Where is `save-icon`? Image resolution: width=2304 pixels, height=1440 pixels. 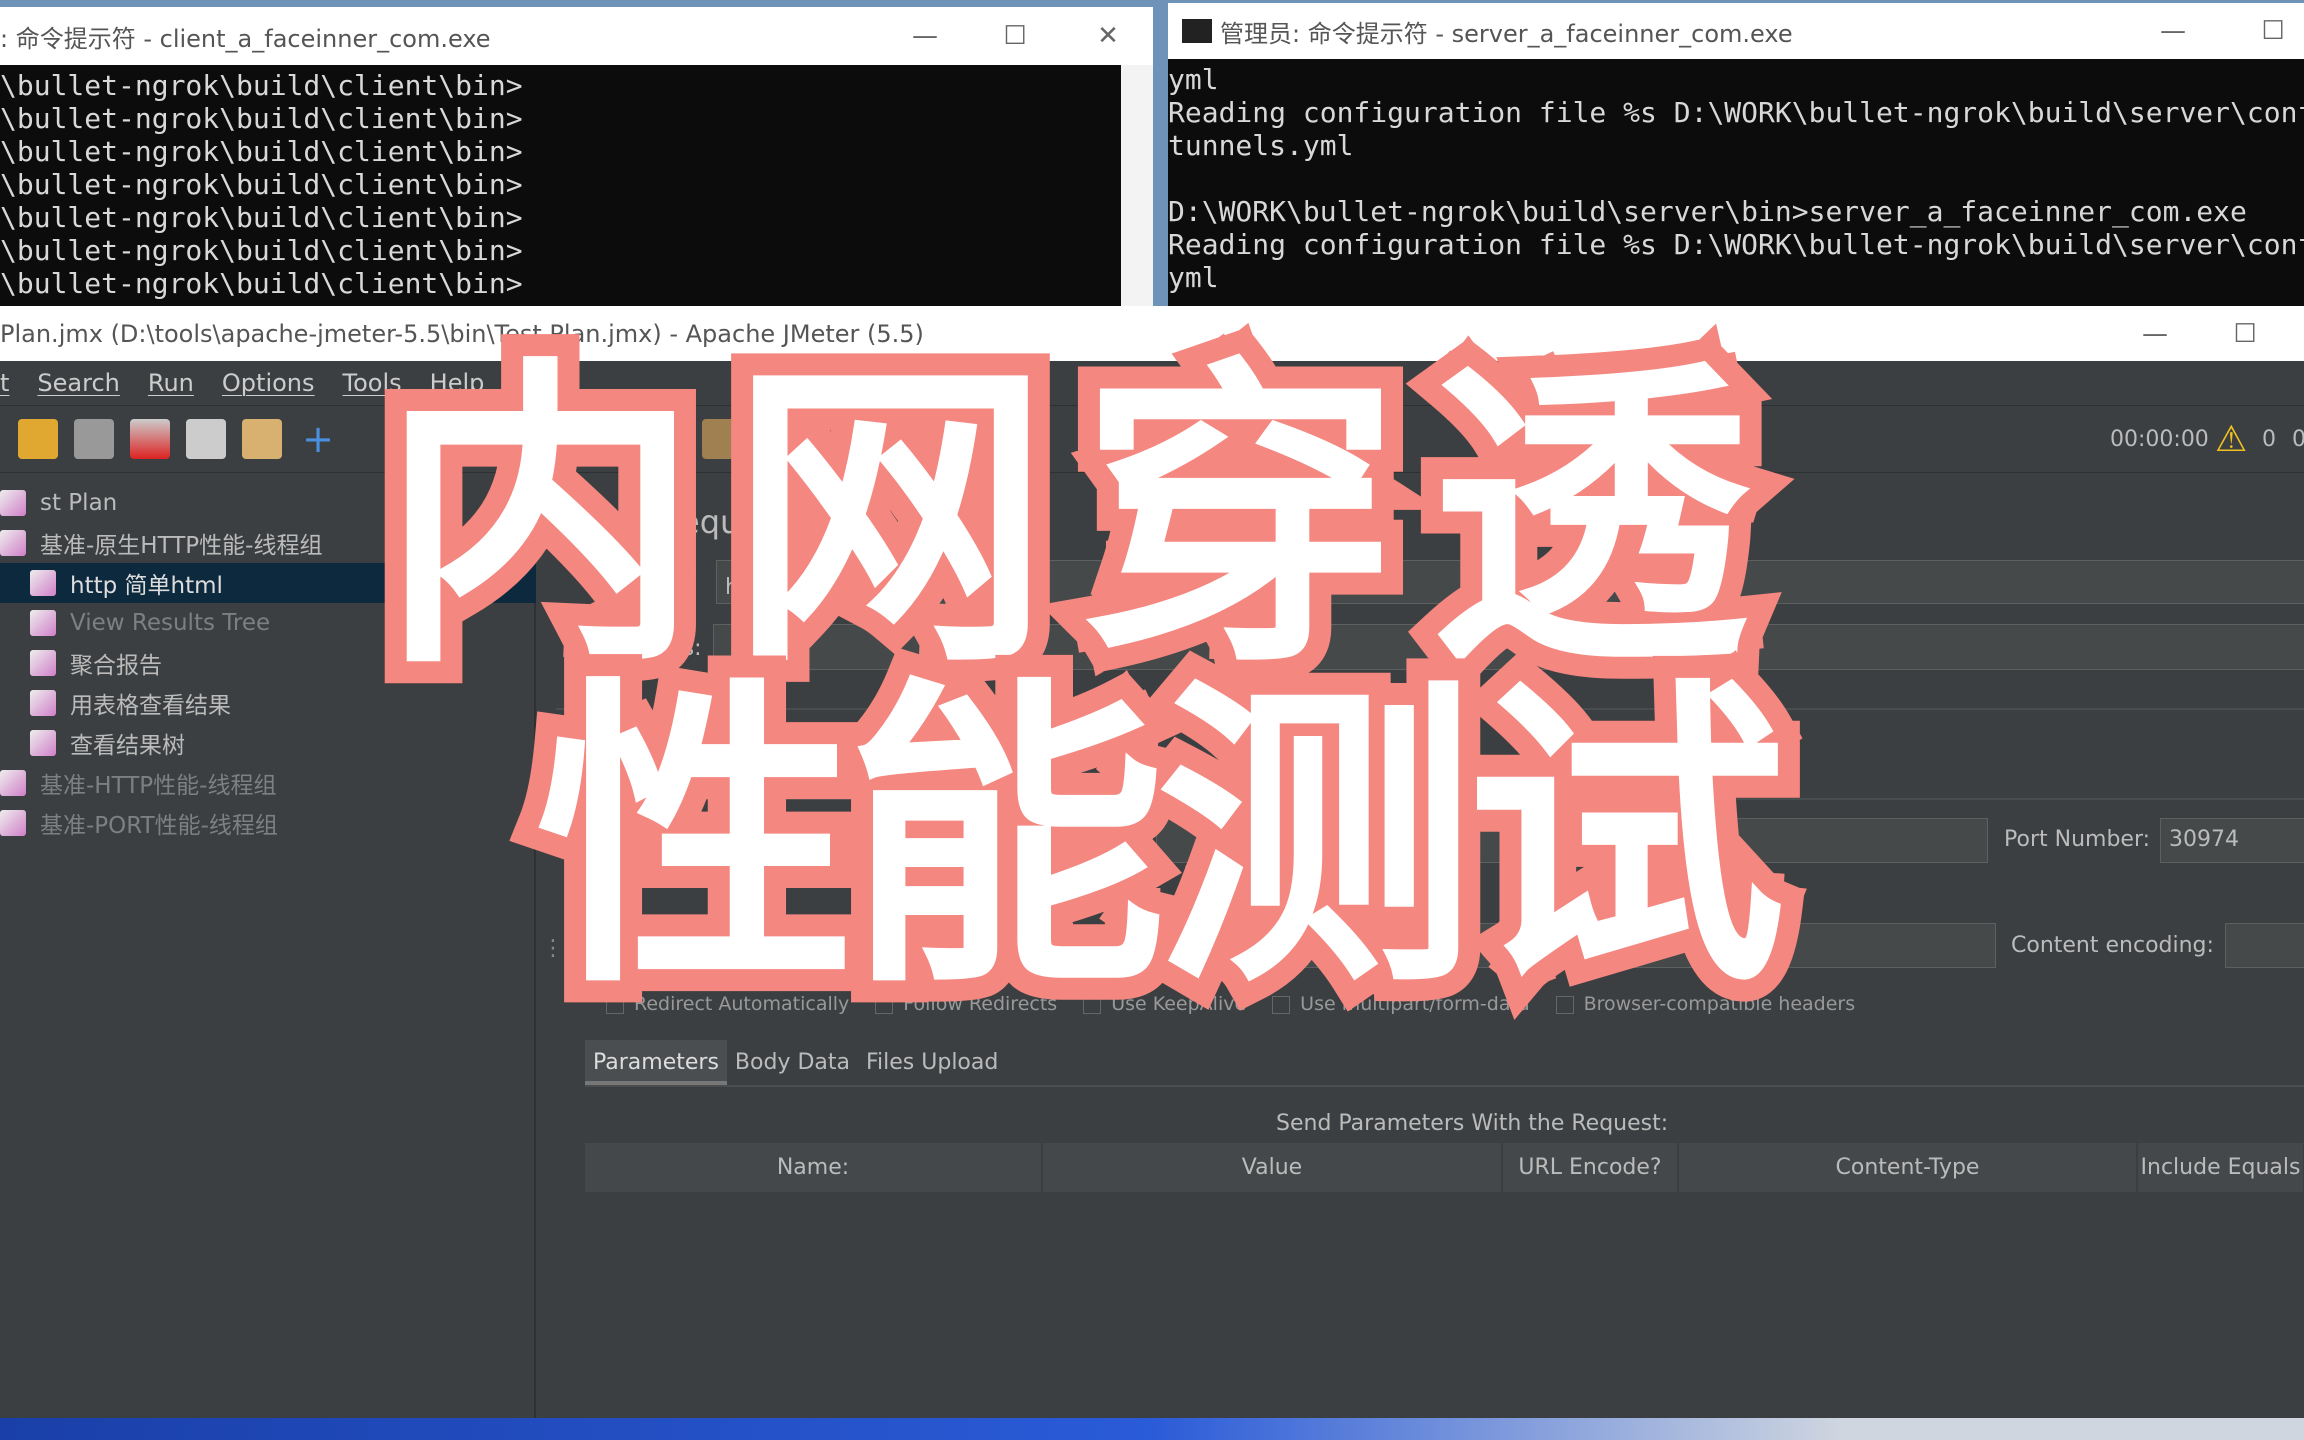
save-icon is located at coordinates (94, 439).